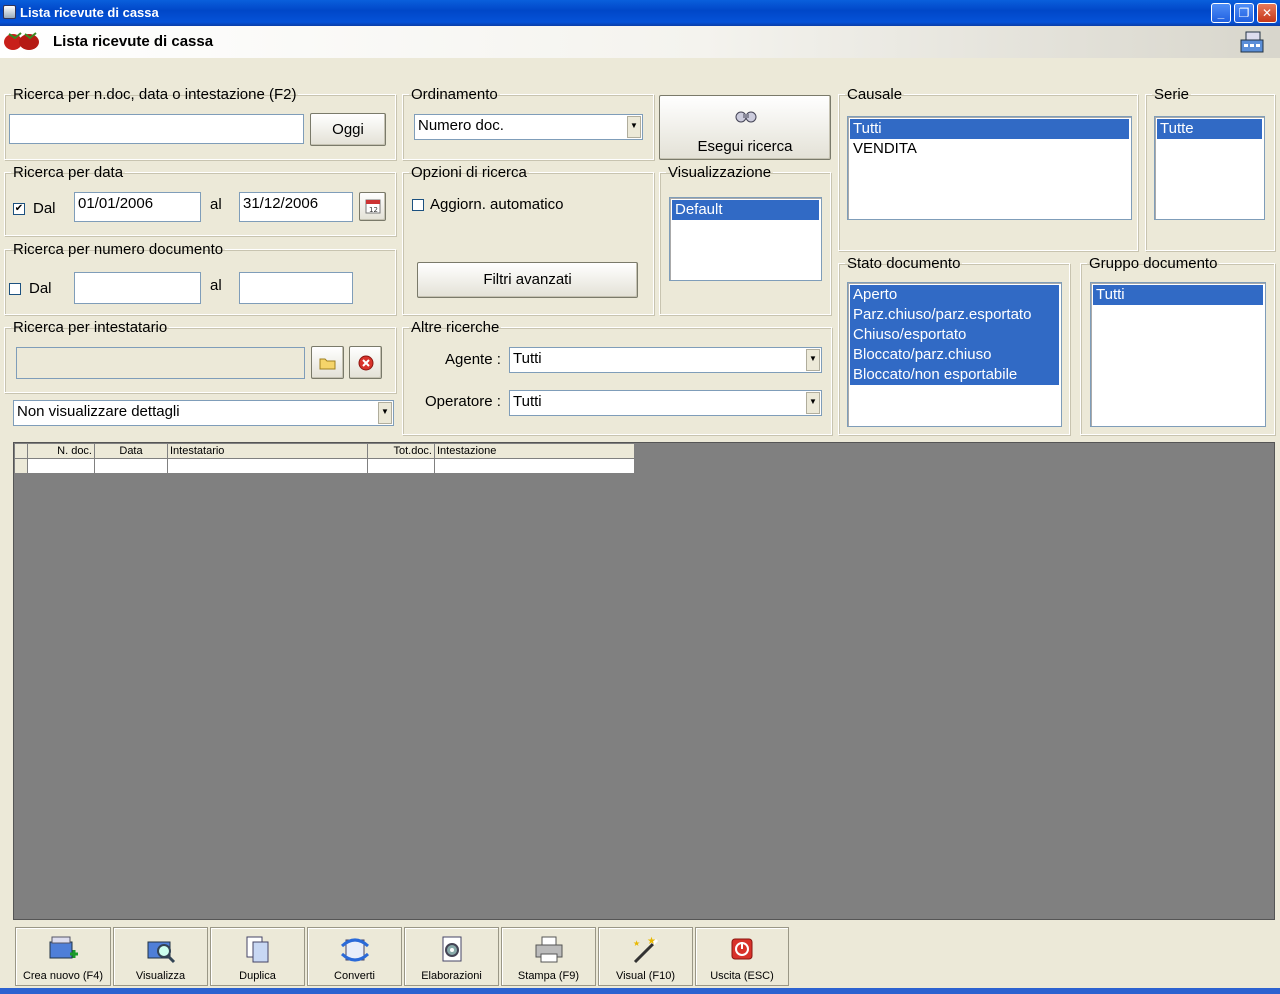 The image size is (1280, 994). I want to click on doc-state-list-item: Parz.chiuso/parz.esportato, so click(954, 315).